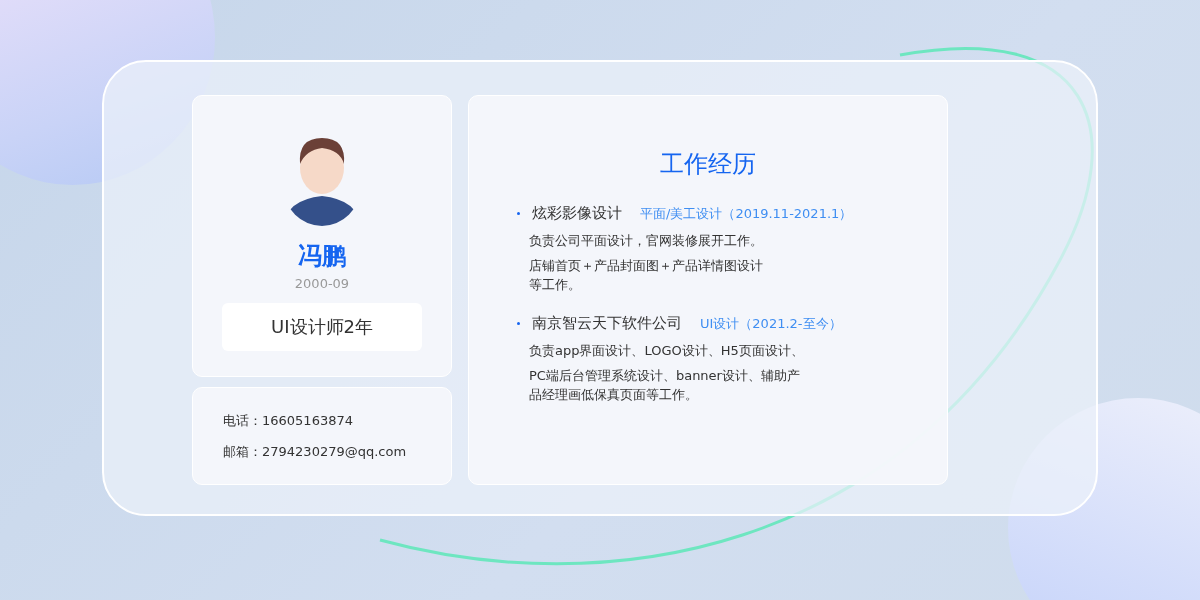 This screenshot has height=600, width=1200. Describe the element at coordinates (746, 213) in the screenshot. I see `role-period: 平面/美工设计（2019.11-2021.1）` at that location.